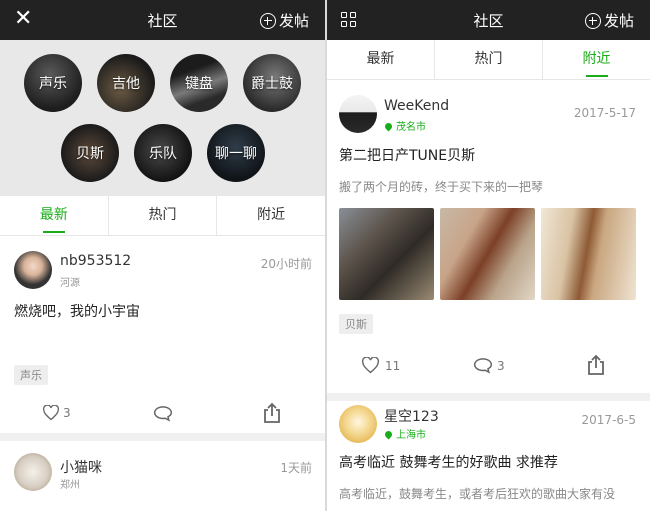 The height and width of the screenshot is (511, 650). Describe the element at coordinates (608, 420) in the screenshot. I see `post-time: 2017-6-5` at that location.